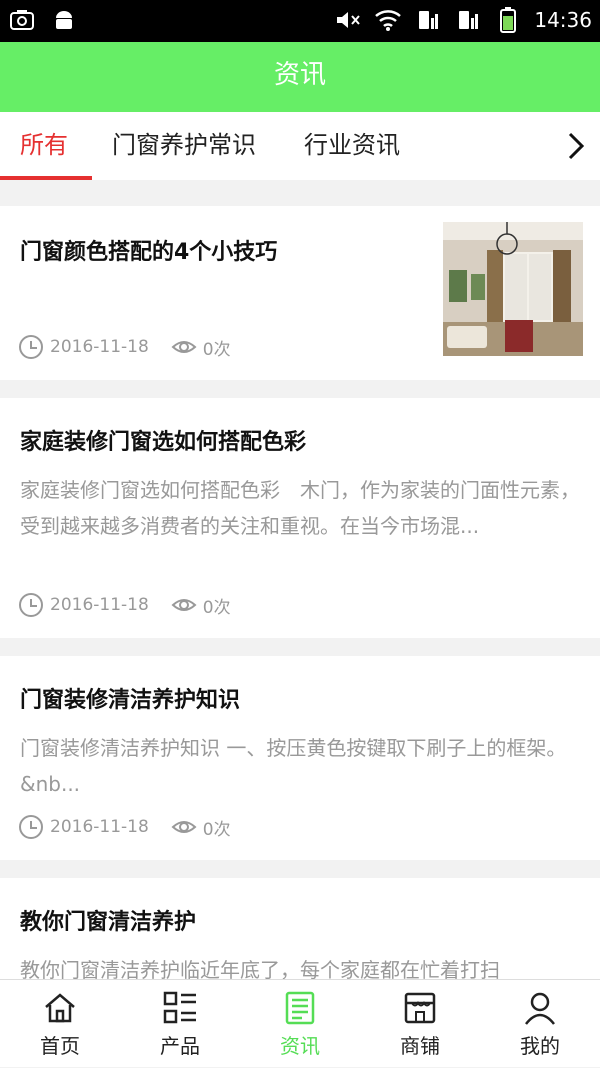 The height and width of the screenshot is (1068, 600). What do you see at coordinates (64, 20) in the screenshot?
I see `android-icon` at bounding box center [64, 20].